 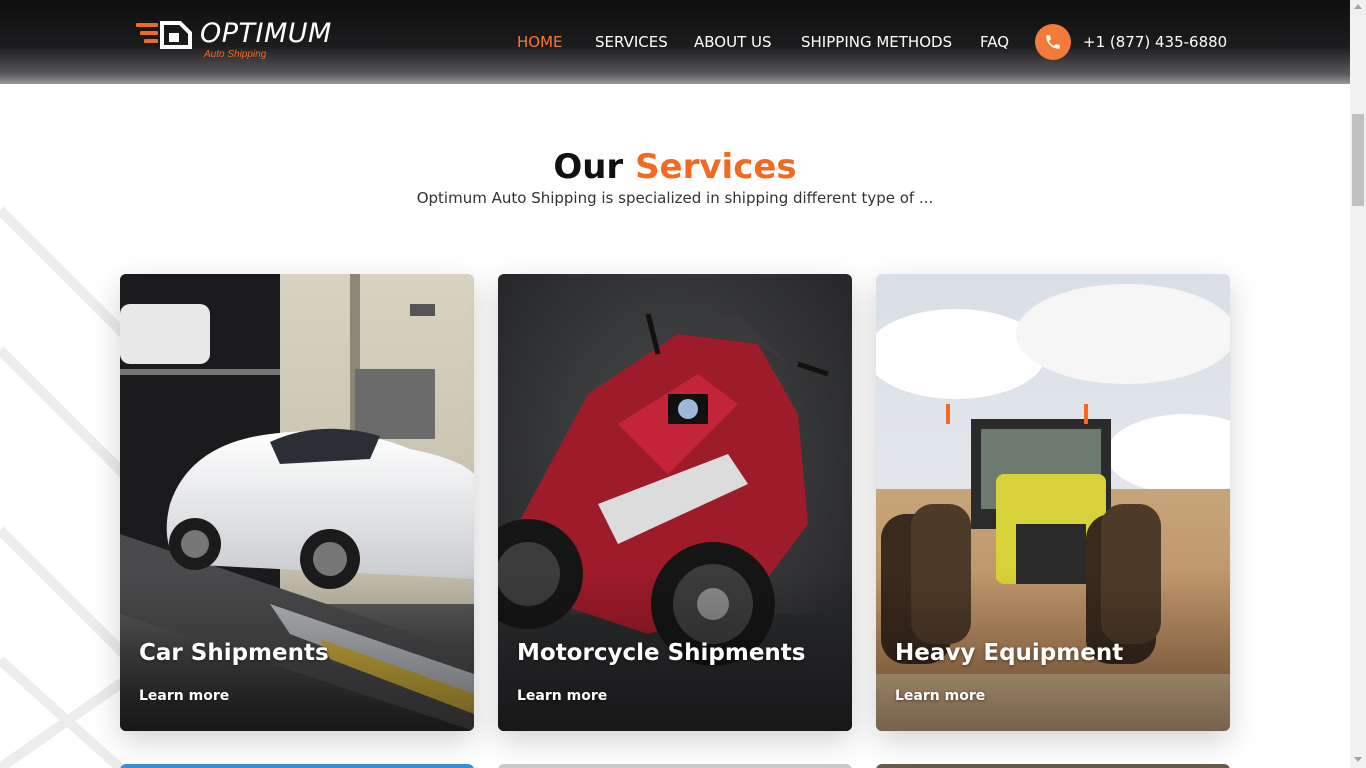 What do you see at coordinates (234, 653) in the screenshot?
I see `card-title: Car Shipments` at bounding box center [234, 653].